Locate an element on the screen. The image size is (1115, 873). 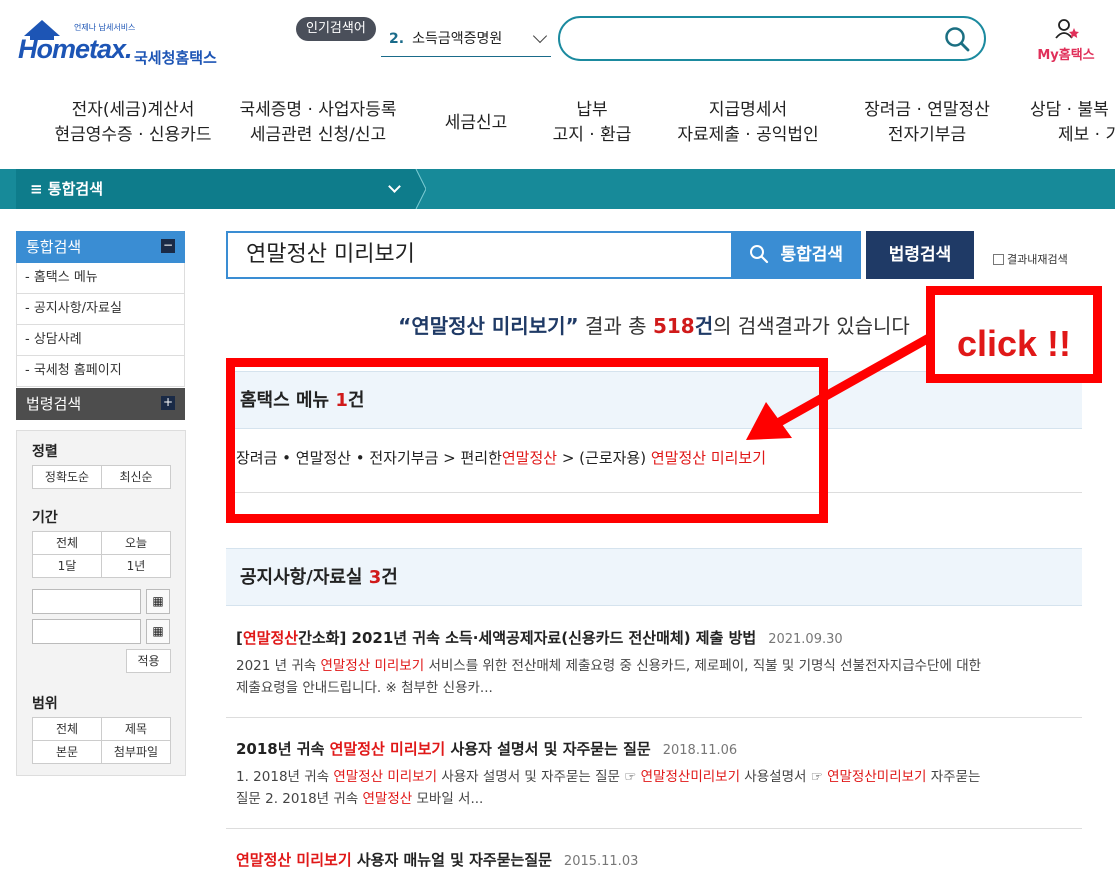
snippet-text: 1. 2018년 귀속 is located at coordinates (285, 777).